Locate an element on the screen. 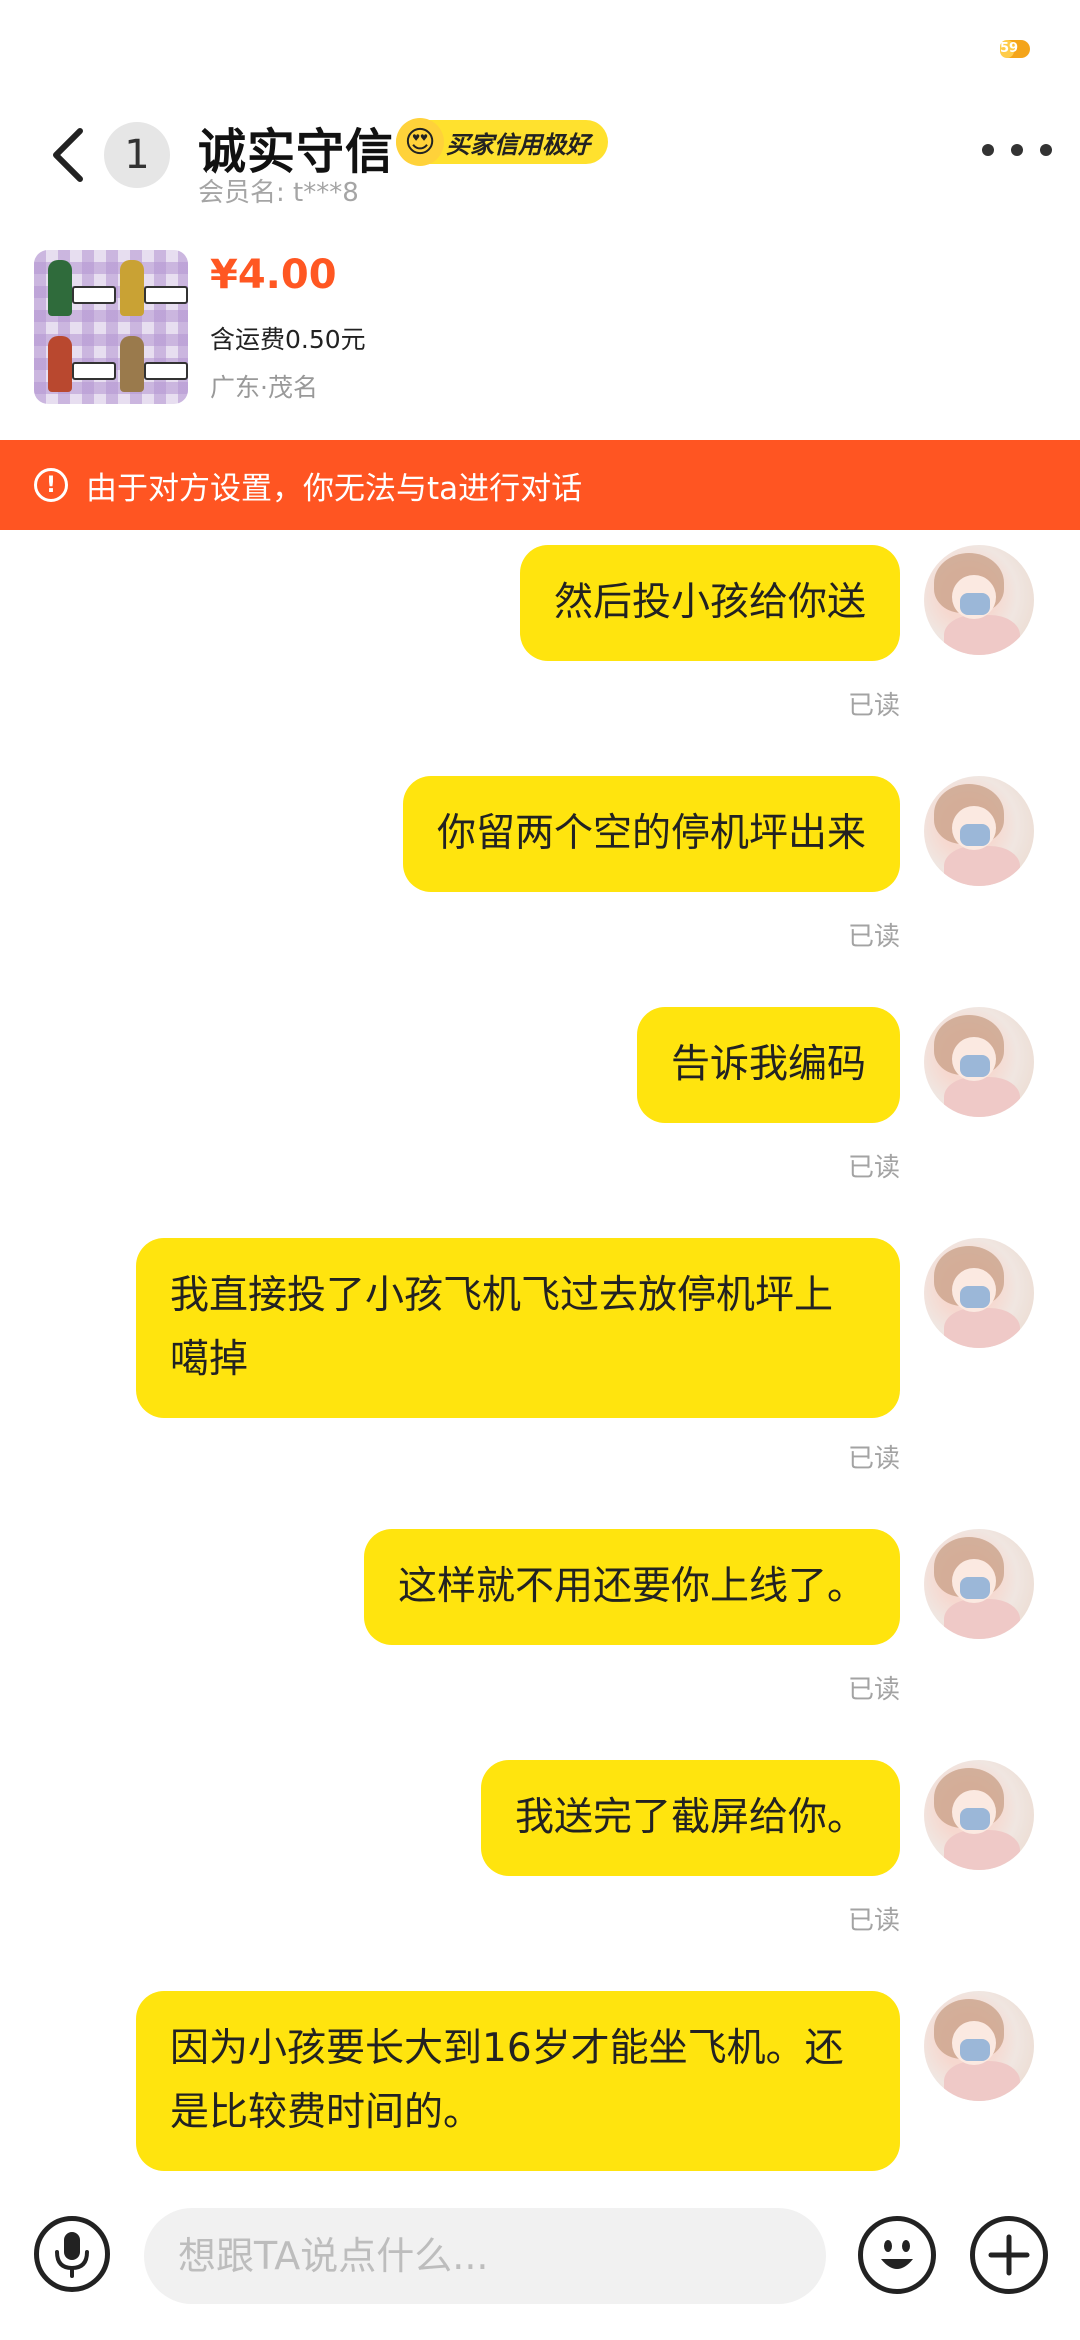 The width and height of the screenshot is (1080, 2340). product-card: ¥4.00 含运费0.50元 广东·茂名 is located at coordinates (540, 345).